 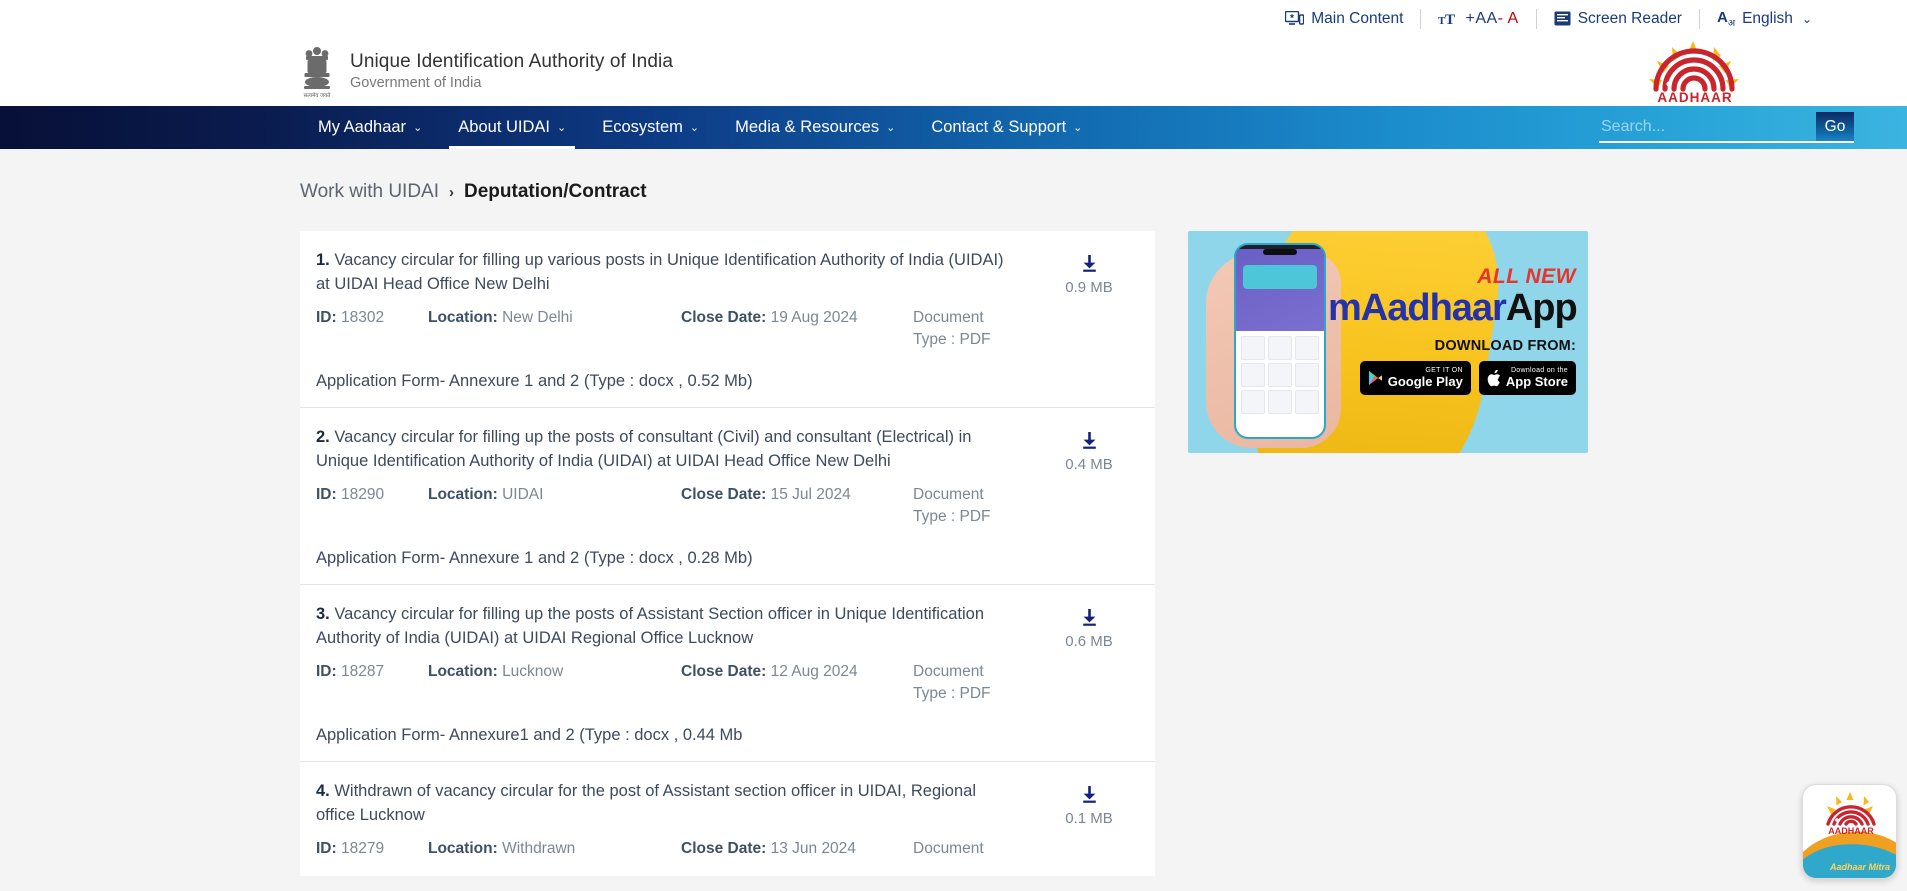 I want to click on main-content-label: Main Content, so click(x=1357, y=18).